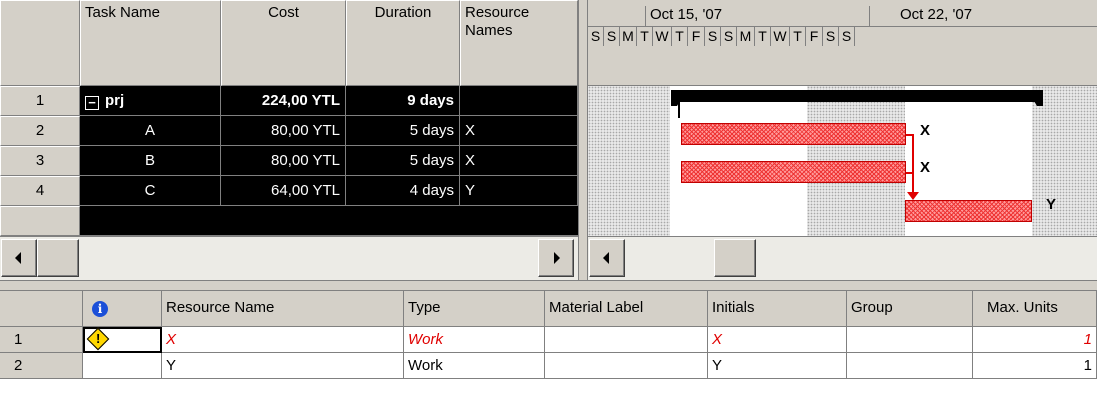 The height and width of the screenshot is (408, 1097). What do you see at coordinates (842, 258) in the screenshot?
I see `gantt-horizontal-scrollbar` at bounding box center [842, 258].